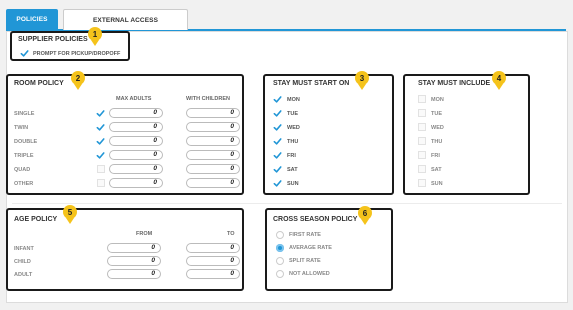 The height and width of the screenshot is (310, 573). What do you see at coordinates (305, 261) in the screenshot?
I see `cross-season-option-label: SPLIT RATE` at bounding box center [305, 261].